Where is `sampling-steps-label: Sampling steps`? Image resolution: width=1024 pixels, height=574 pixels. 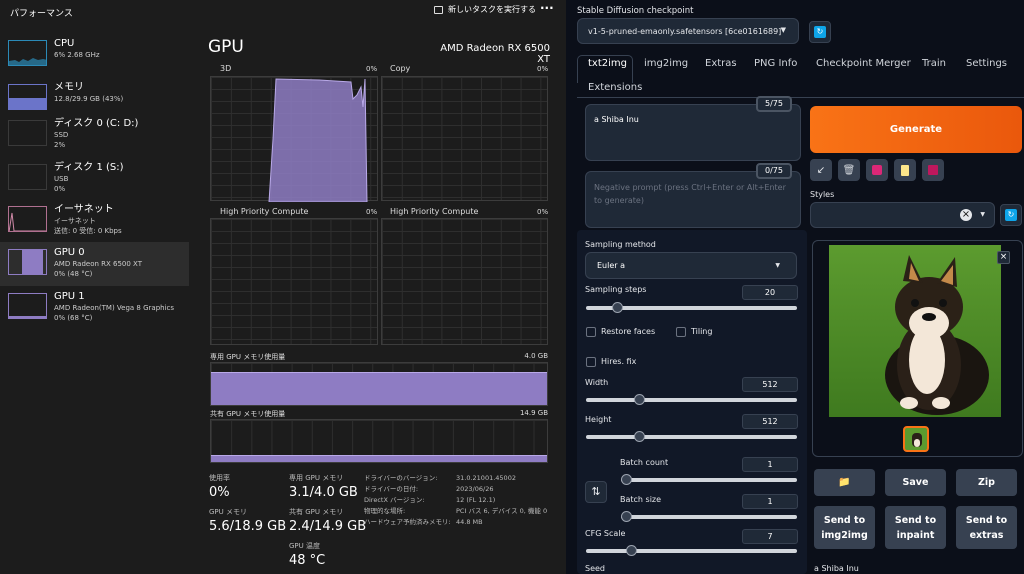
sampling-steps-label: Sampling steps is located at coordinates (616, 289).